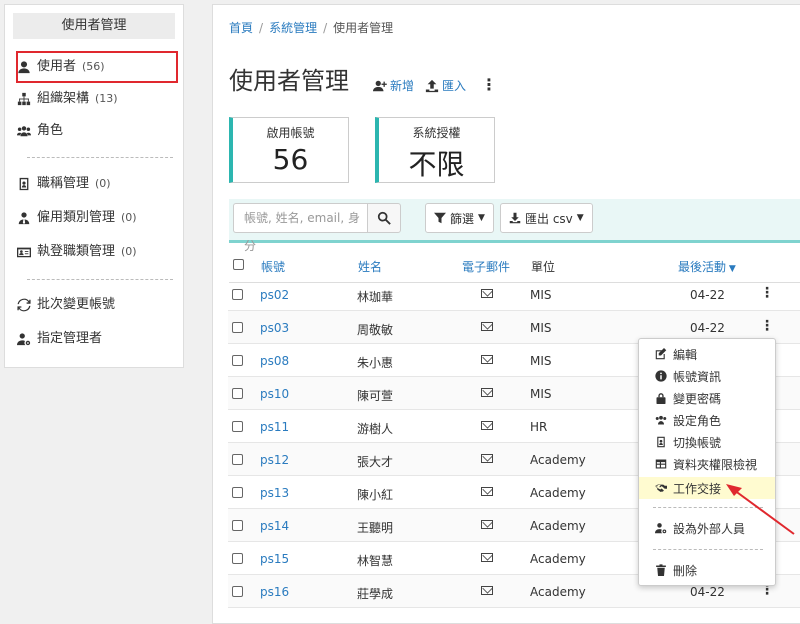  Describe the element at coordinates (707, 398) in the screenshot. I see `menu-change-password: 變更密碼` at that location.